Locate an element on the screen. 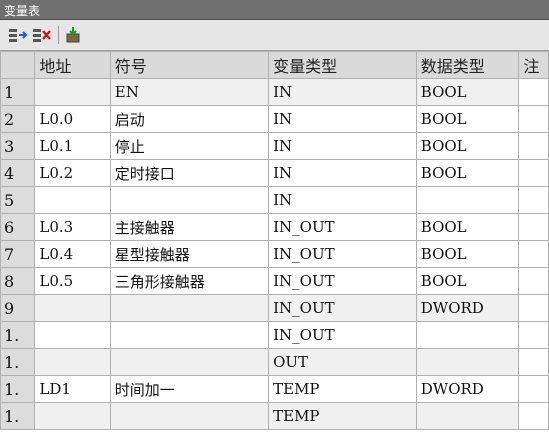 The image size is (549, 432). symbol-cell: 主接触器 is located at coordinates (189, 227).